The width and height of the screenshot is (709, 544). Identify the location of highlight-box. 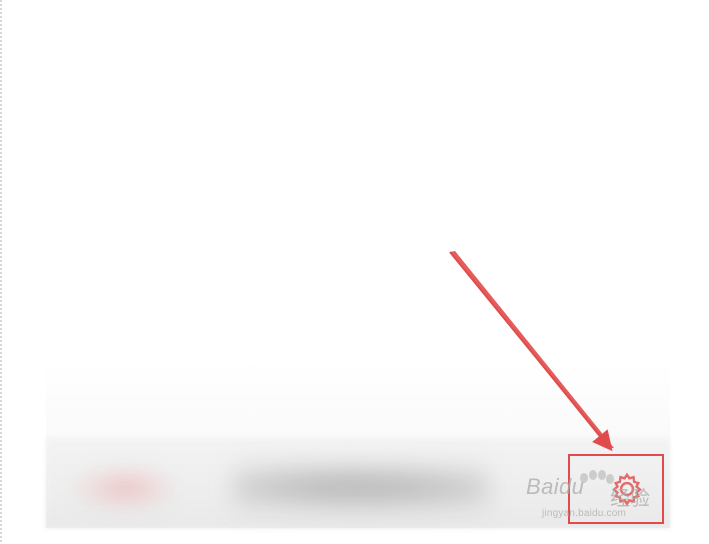
(616, 489).